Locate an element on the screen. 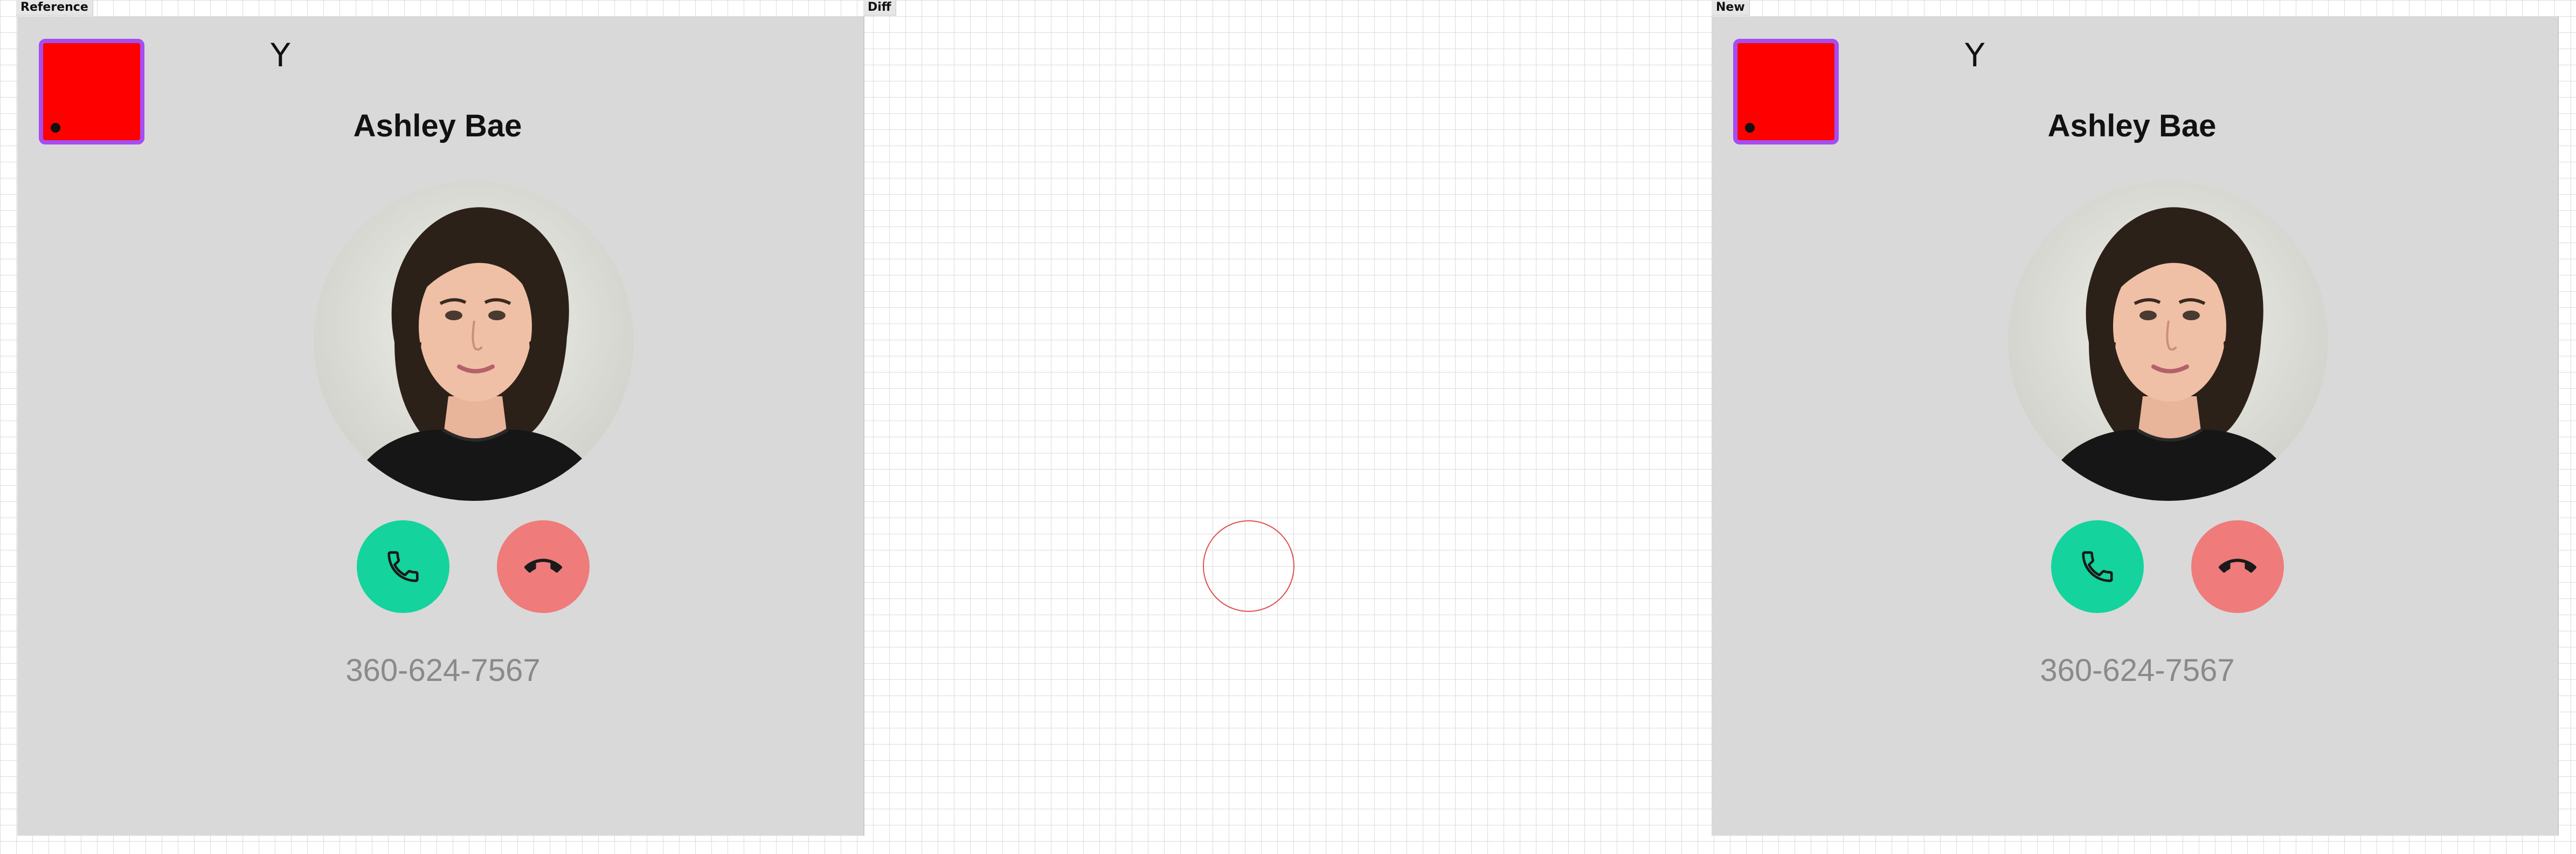  diff-panel-label: Diff is located at coordinates (880, 8).